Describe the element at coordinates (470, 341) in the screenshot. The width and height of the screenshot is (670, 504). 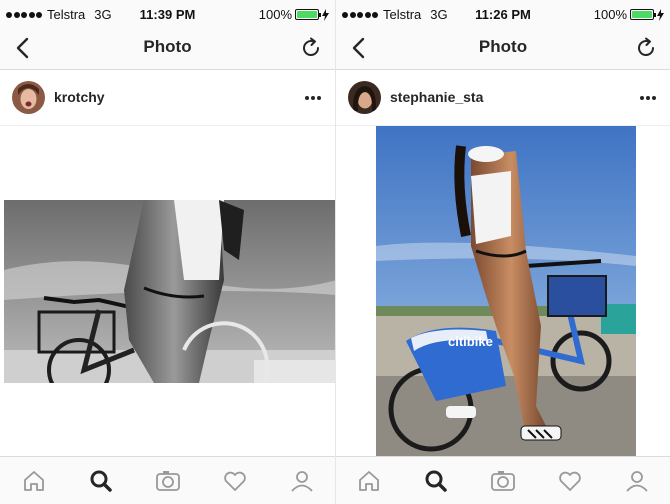
I see `bike-brand-label: citibike` at that location.